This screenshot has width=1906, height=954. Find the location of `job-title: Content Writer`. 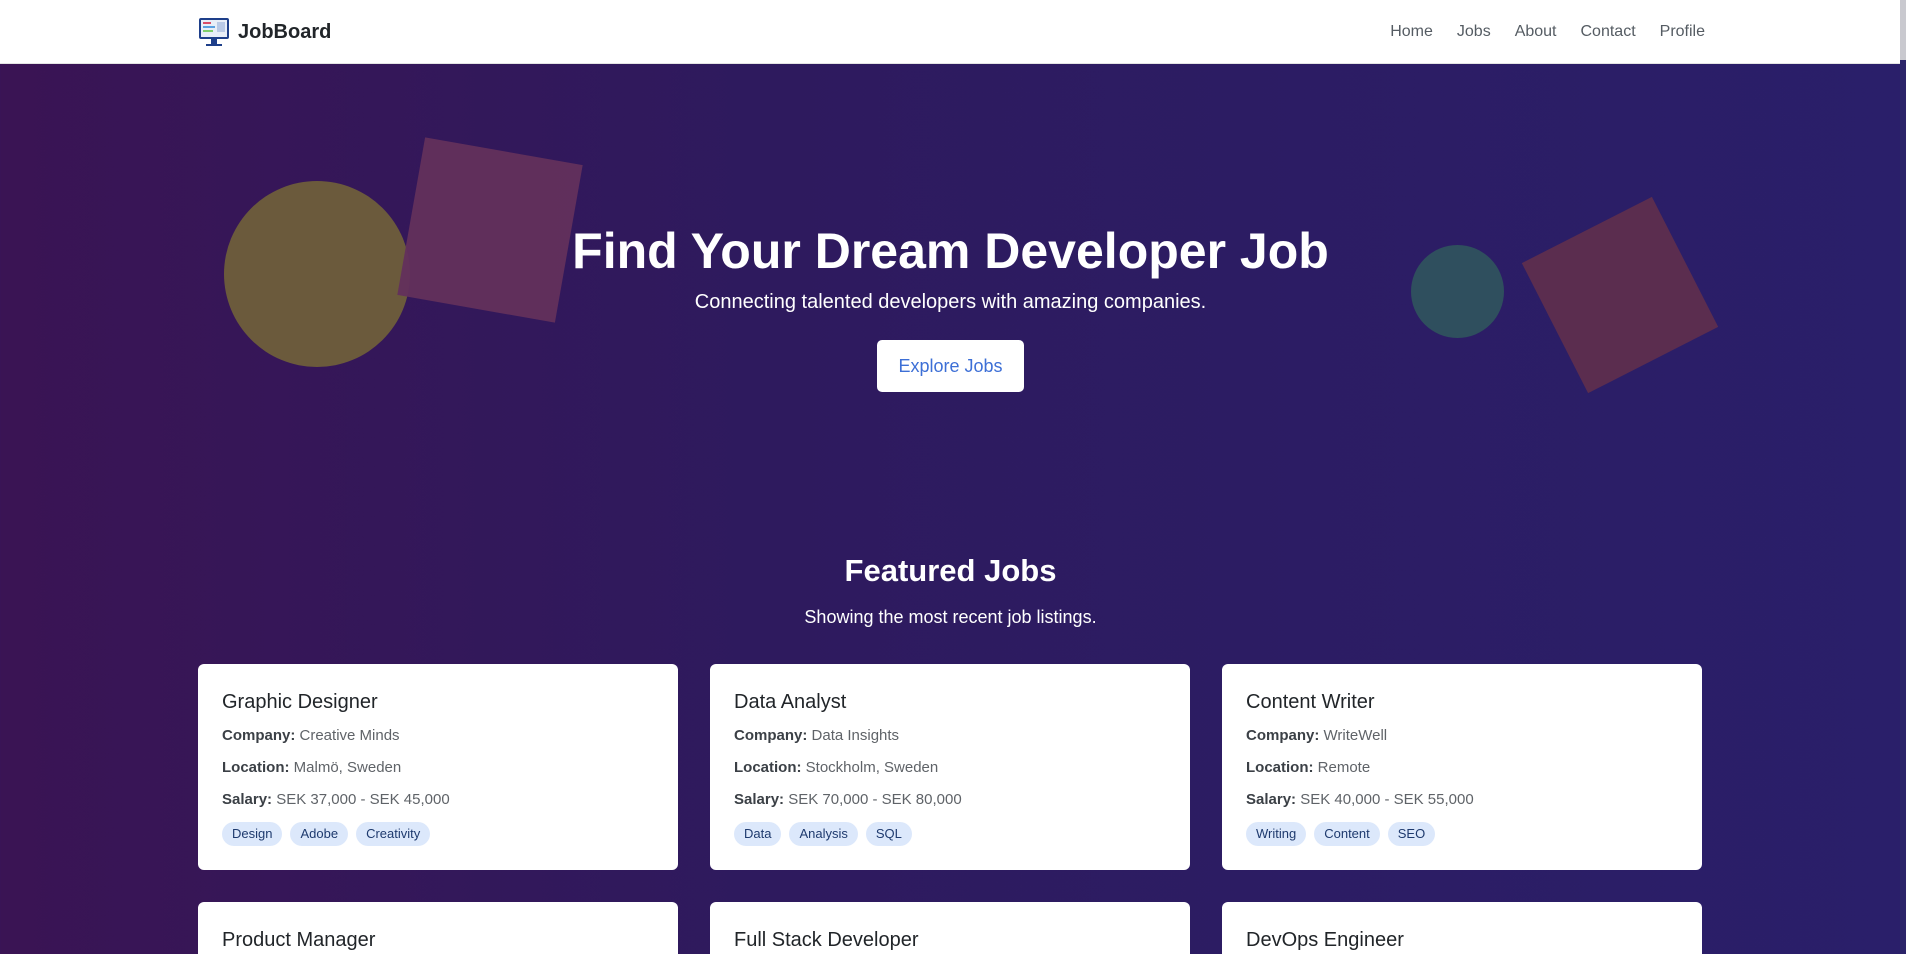

job-title: Content Writer is located at coordinates (1310, 702).